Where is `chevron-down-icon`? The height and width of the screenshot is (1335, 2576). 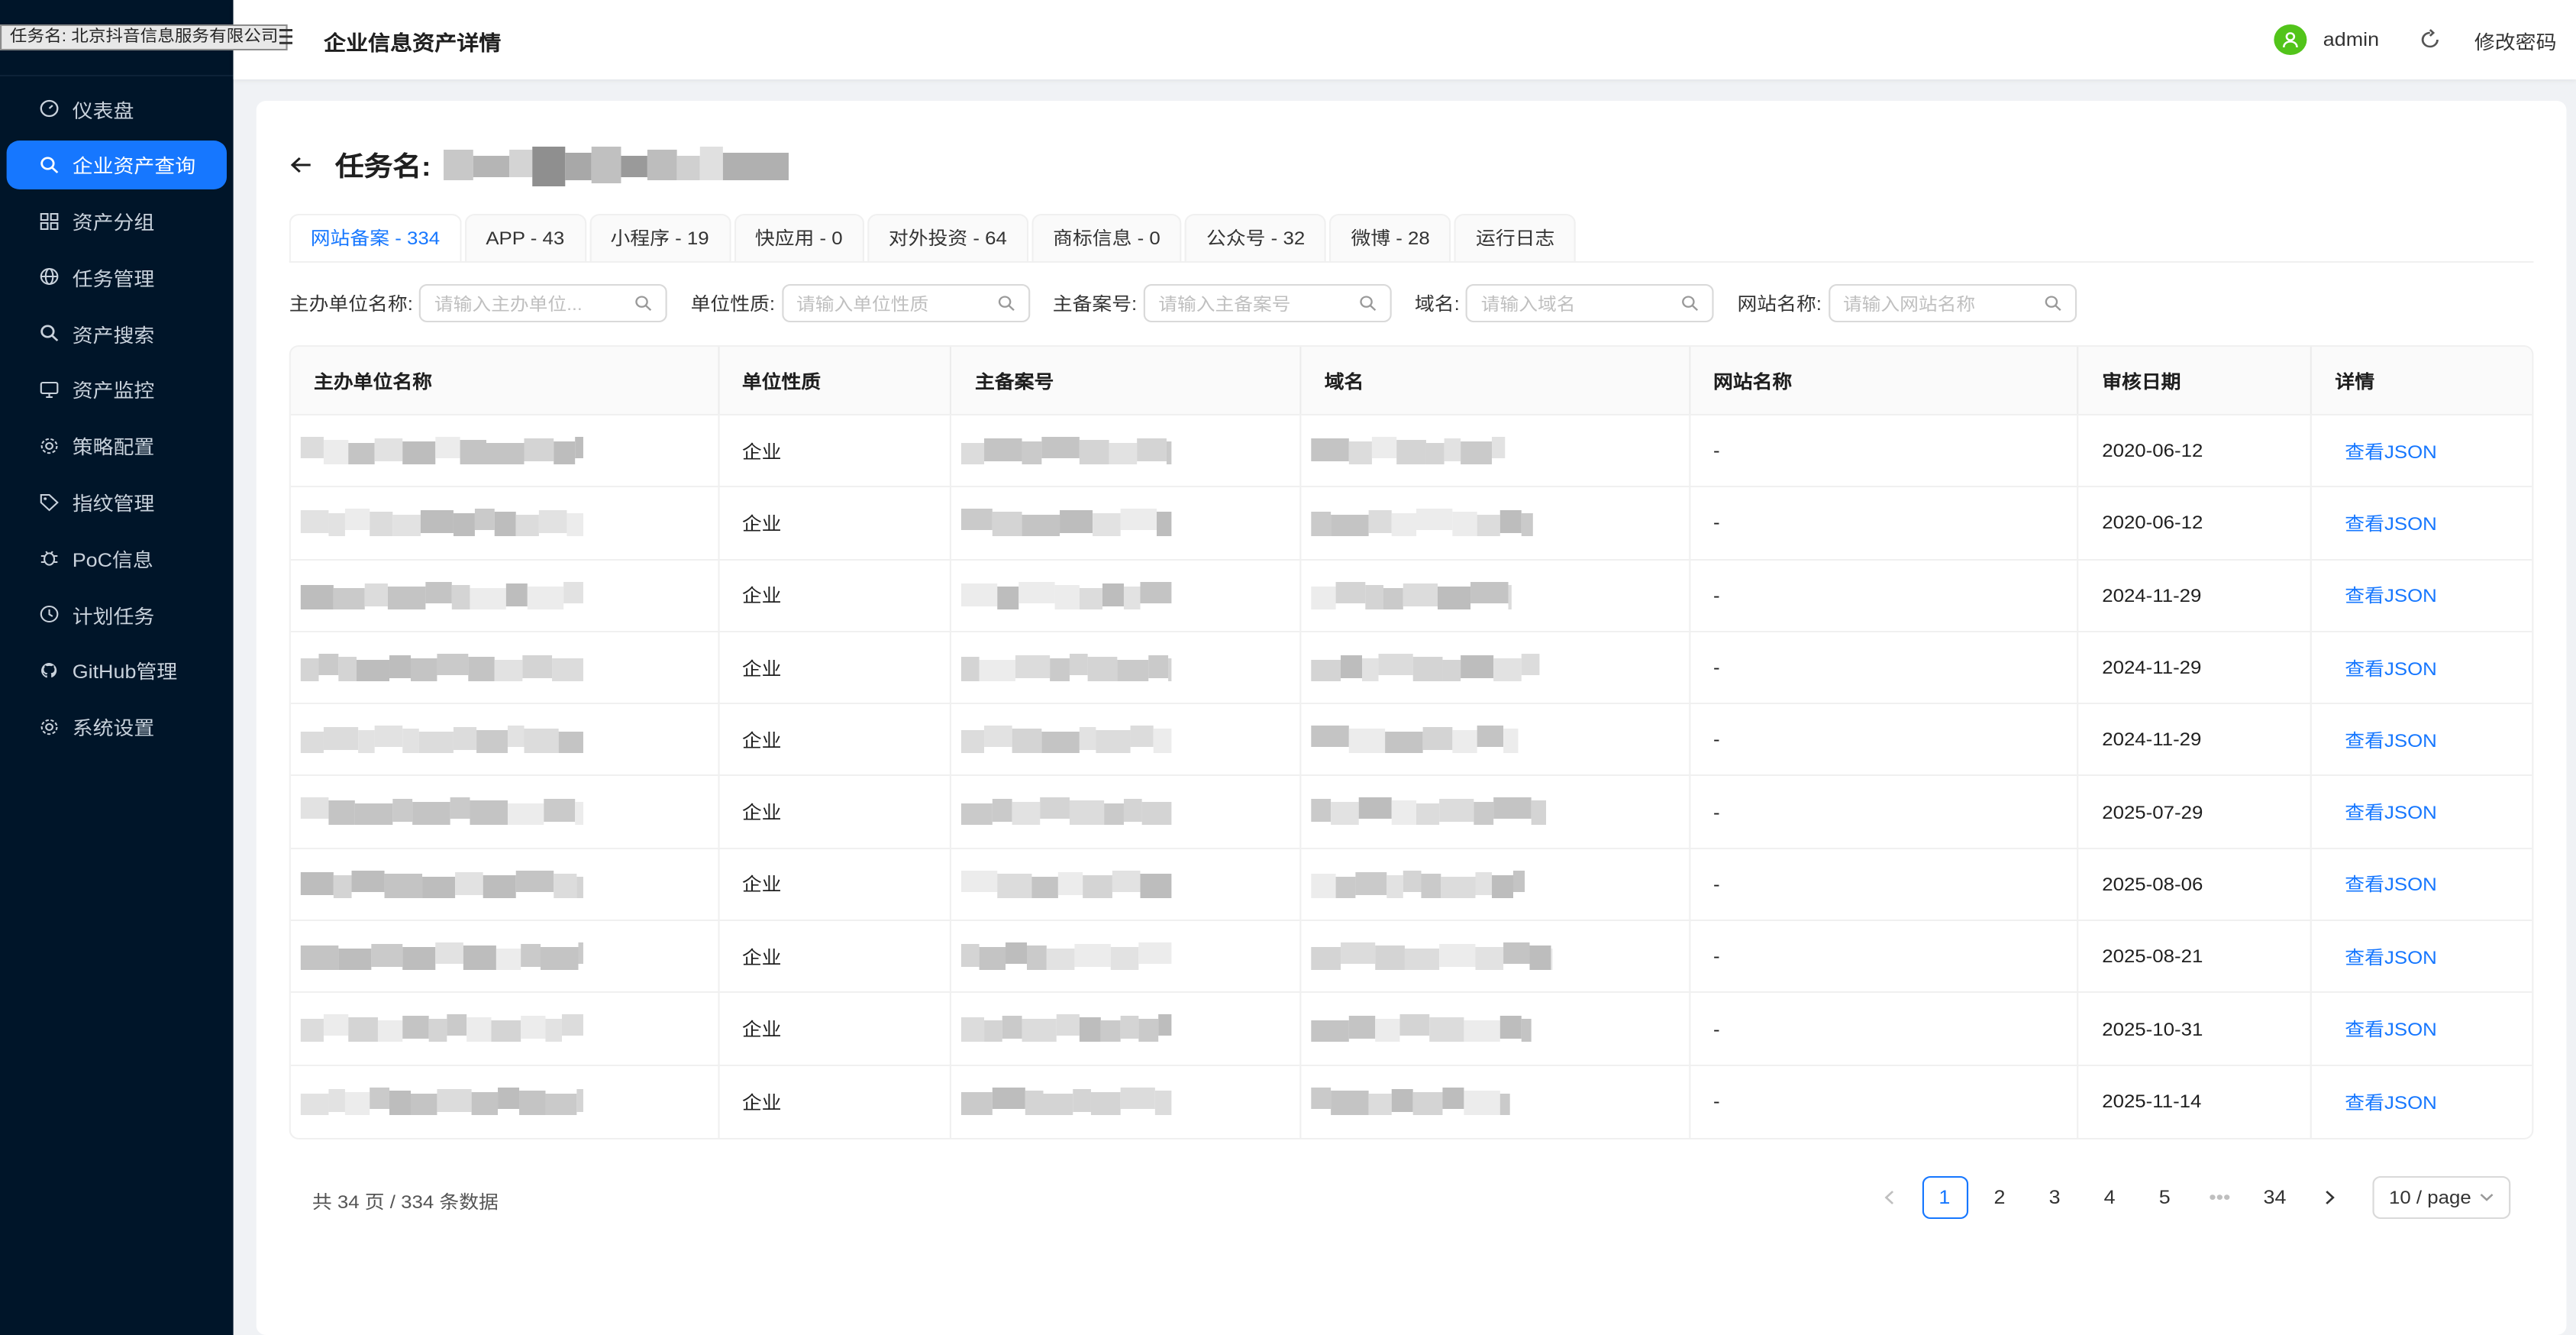
chevron-down-icon is located at coordinates (2487, 1197).